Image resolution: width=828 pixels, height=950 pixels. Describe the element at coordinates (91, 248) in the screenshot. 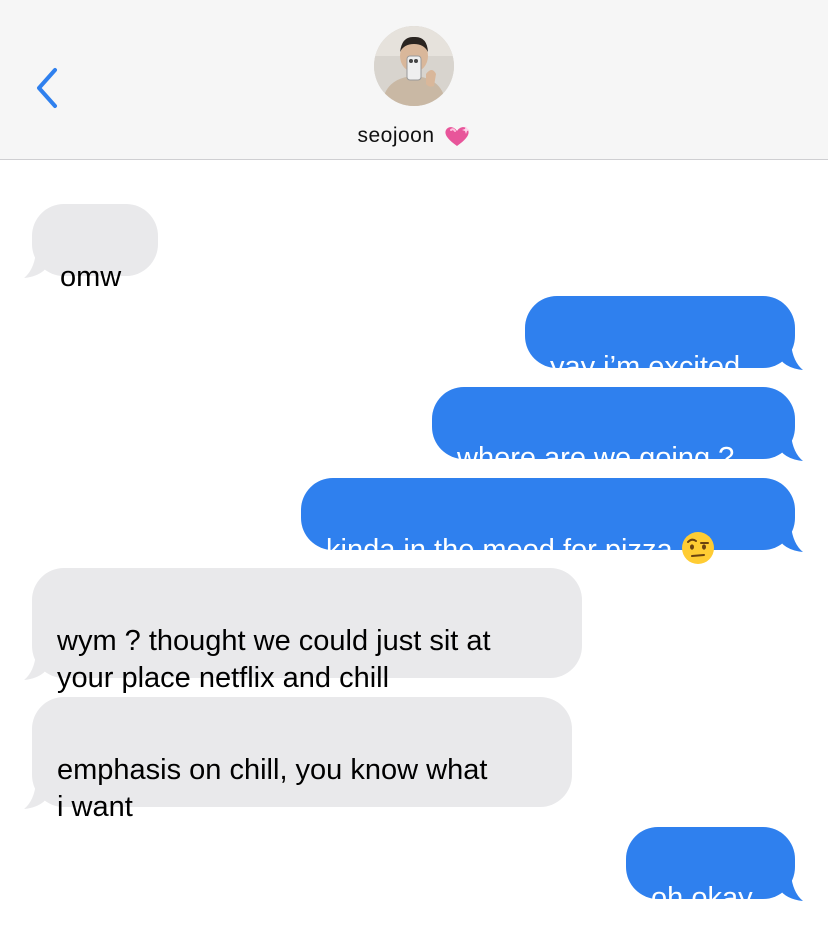

I see `message-bubble-incoming: omw` at that location.